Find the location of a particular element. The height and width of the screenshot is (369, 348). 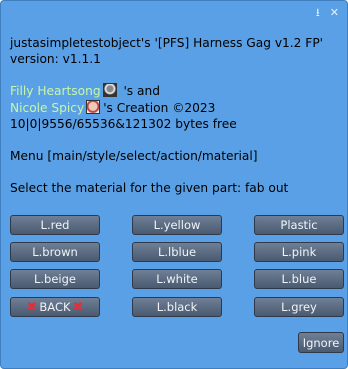

ignore-button: Ignore is located at coordinates (321, 342).